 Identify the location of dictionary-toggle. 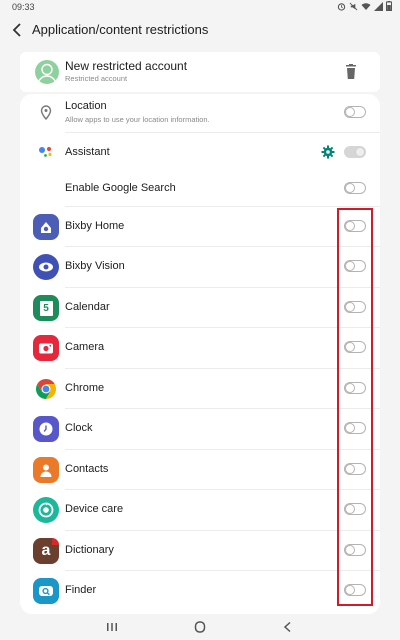
(355, 550).